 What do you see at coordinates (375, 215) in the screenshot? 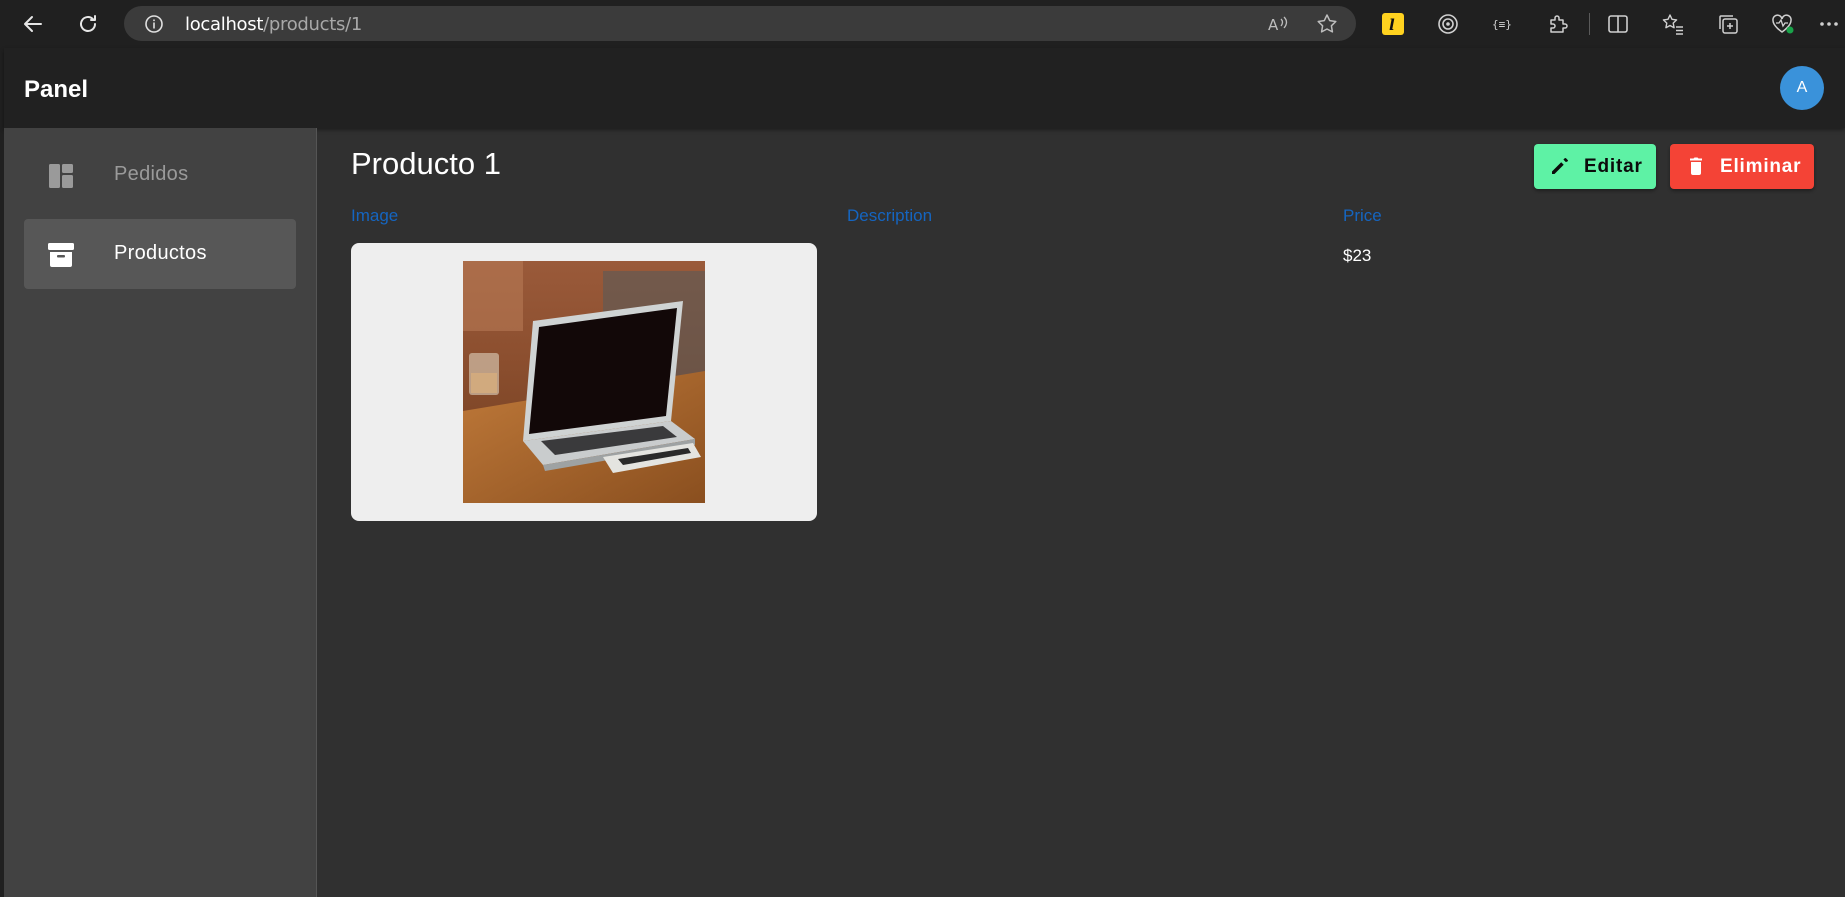
I see `column-header-image: Image` at bounding box center [375, 215].